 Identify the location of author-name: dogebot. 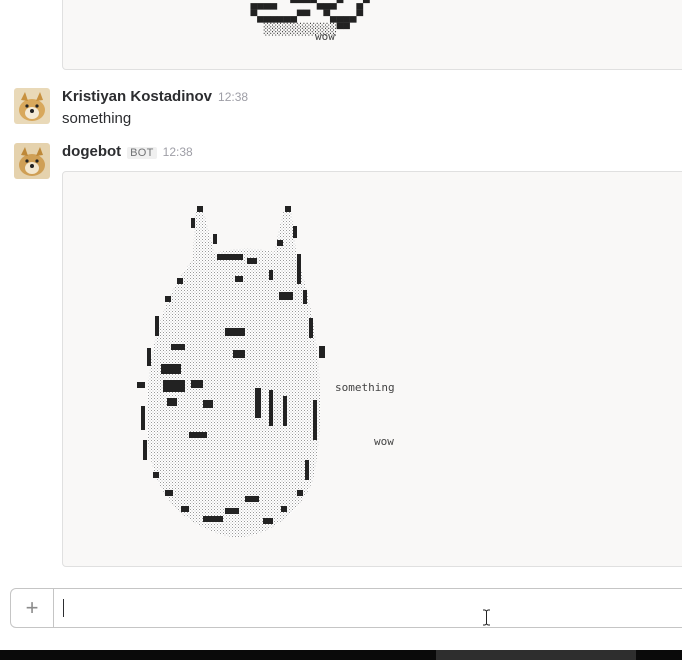
(91, 151).